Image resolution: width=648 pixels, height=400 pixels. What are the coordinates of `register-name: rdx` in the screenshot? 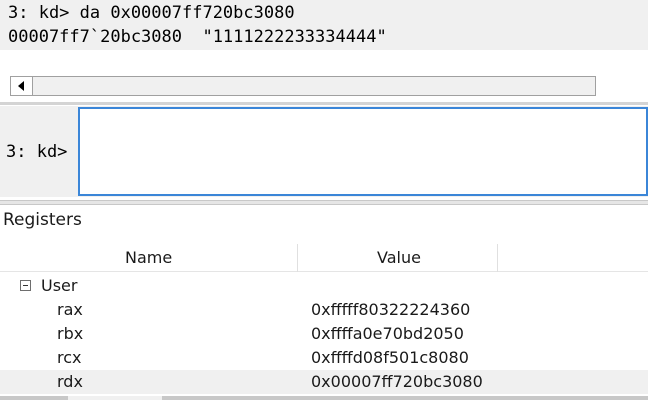 It's located at (70, 381).